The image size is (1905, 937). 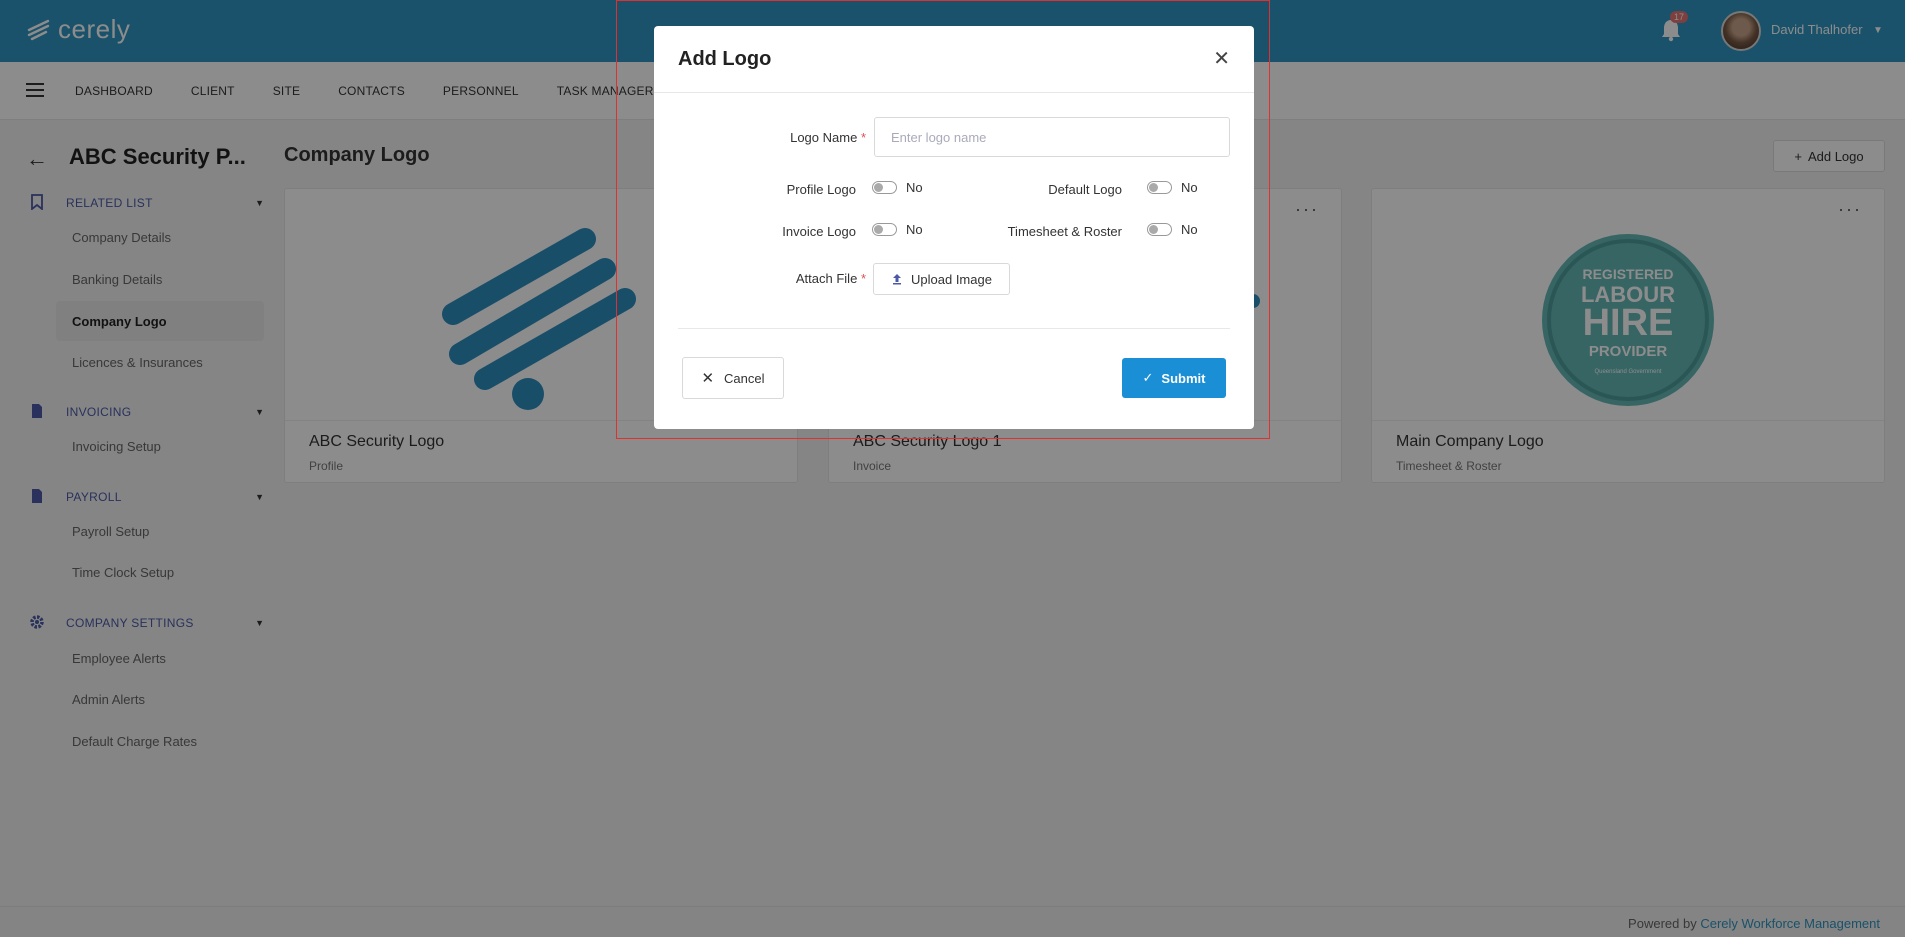 I want to click on dialog-title: Add Logo, so click(x=725, y=59).